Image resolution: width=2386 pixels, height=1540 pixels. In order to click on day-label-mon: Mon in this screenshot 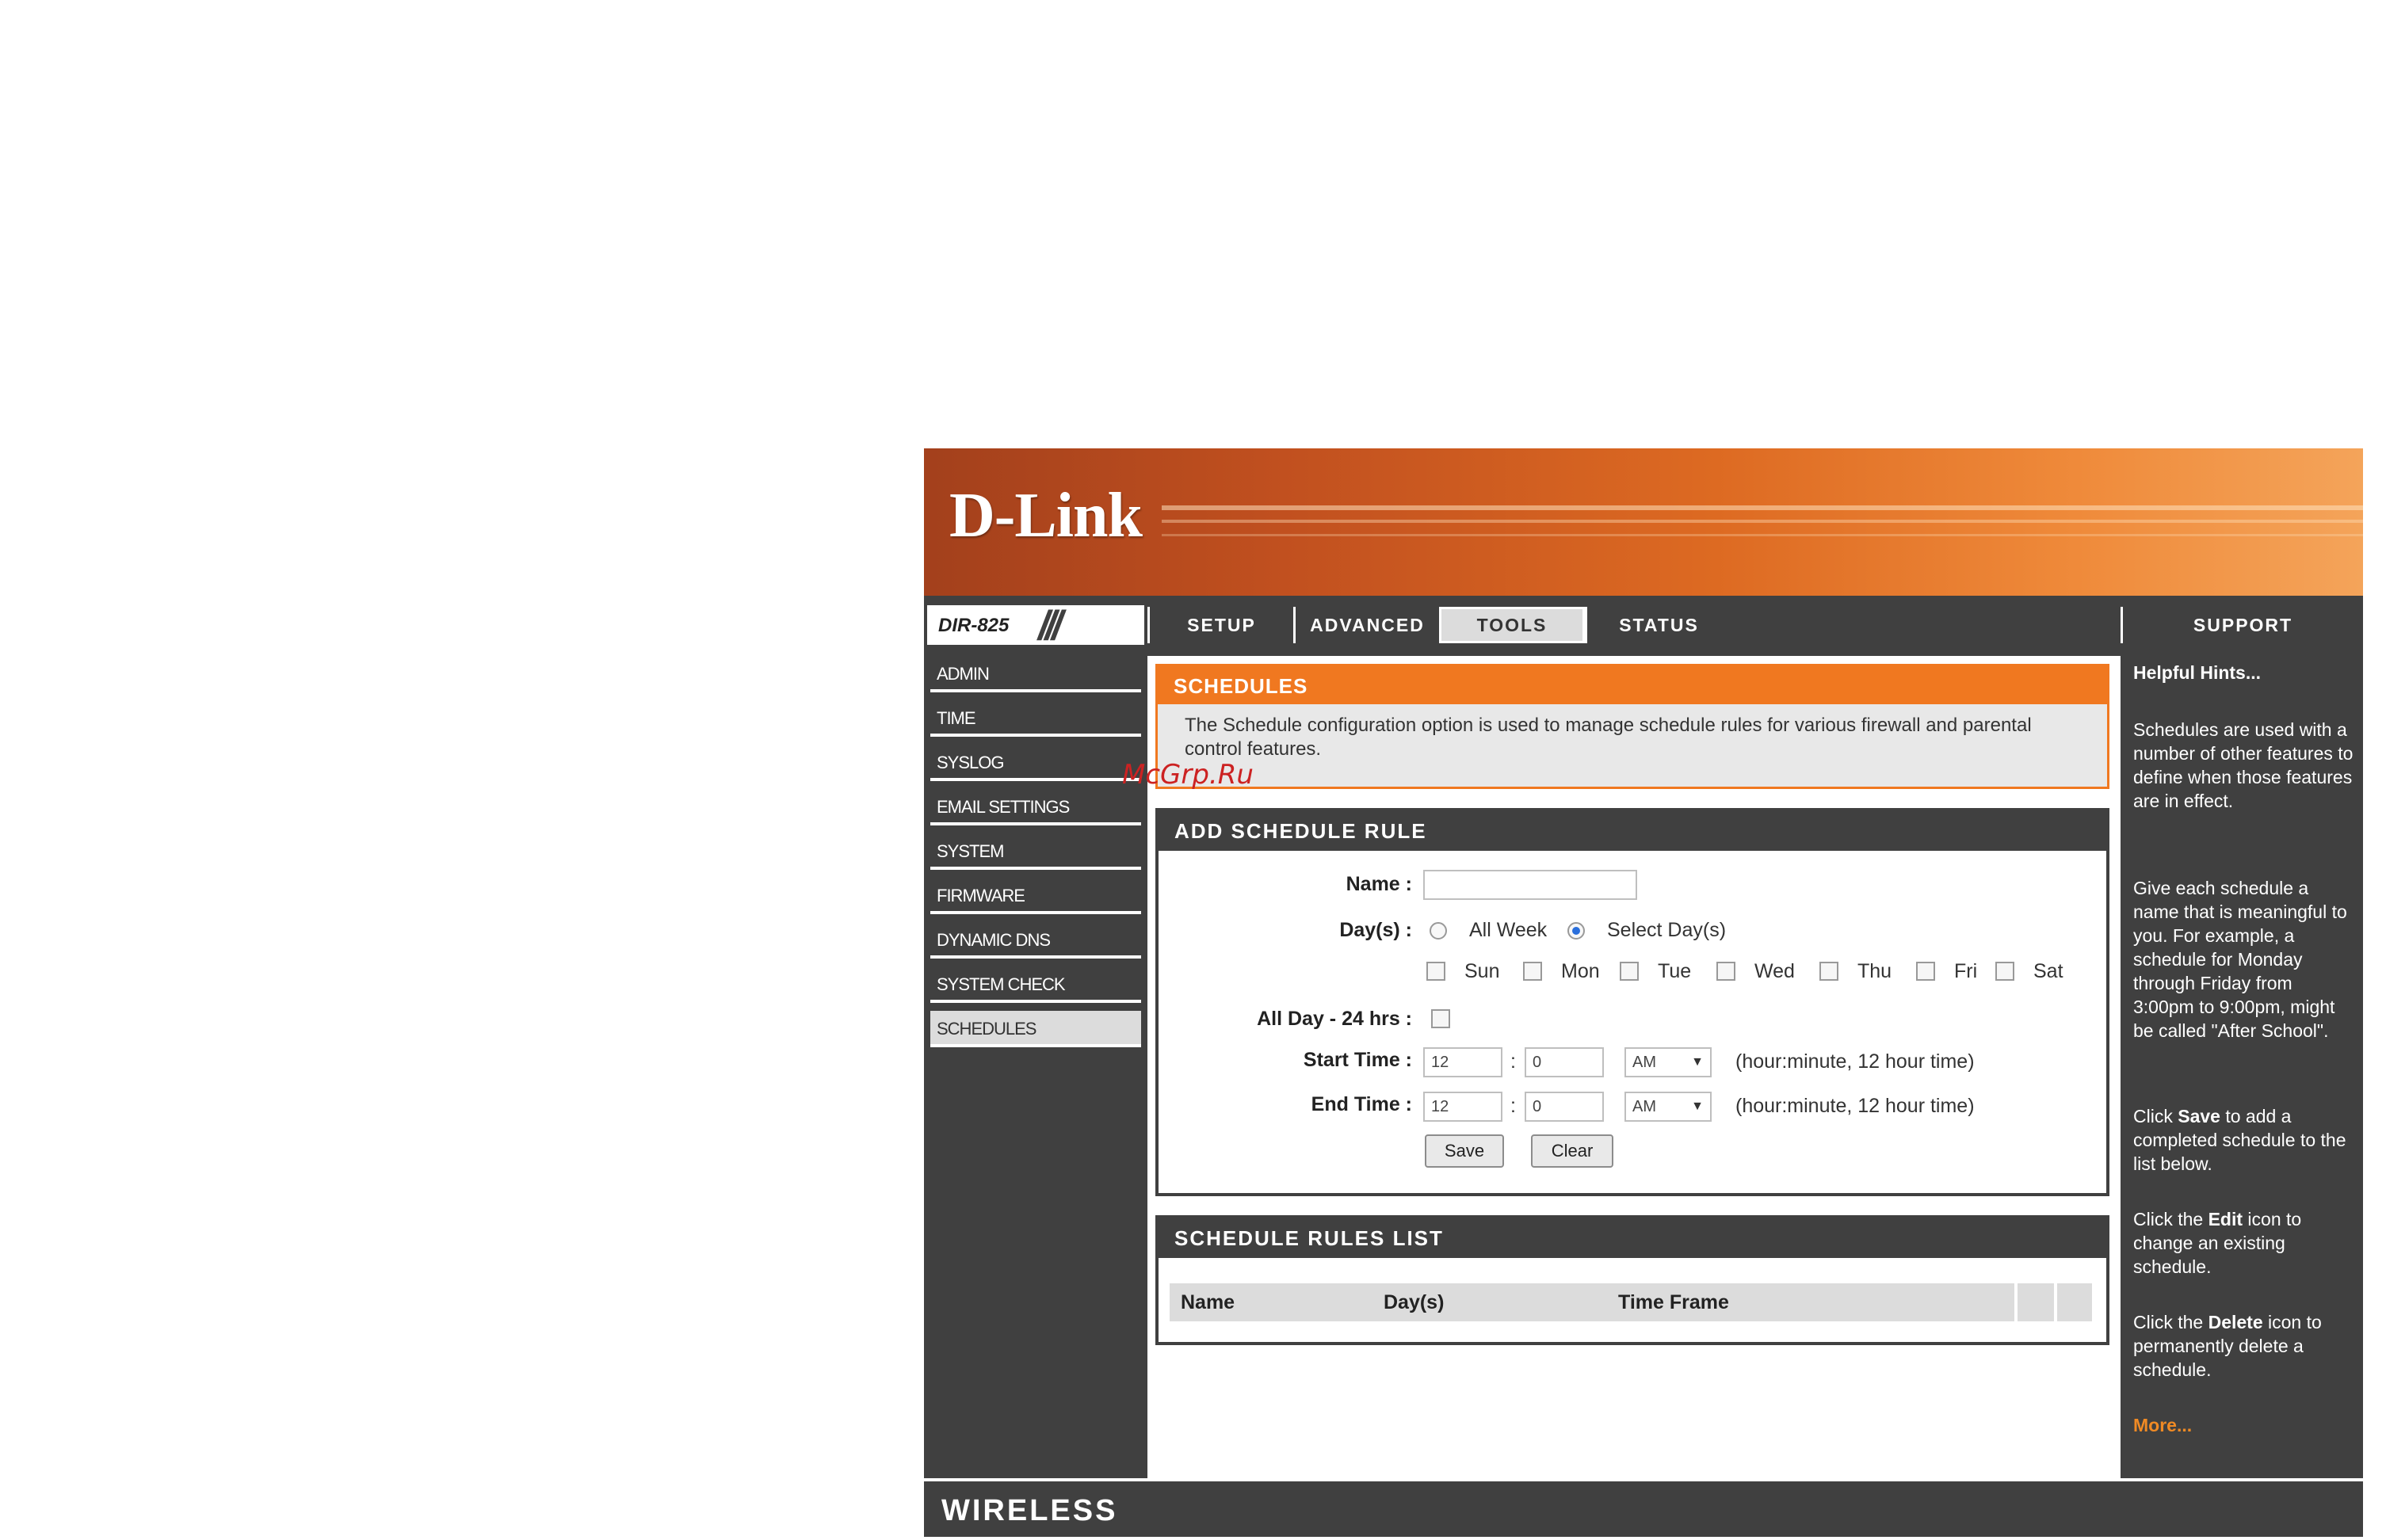, I will do `click(1580, 971)`.